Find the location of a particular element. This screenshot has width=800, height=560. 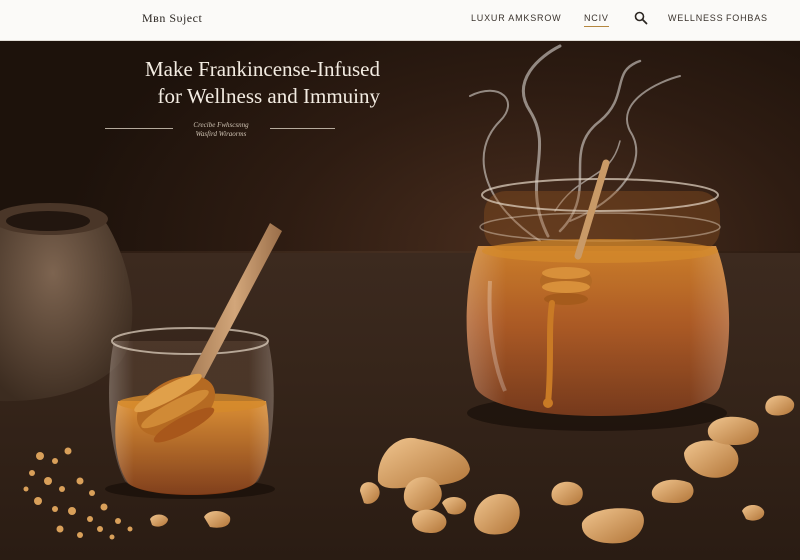

hero-tagline: Crecibe Fwhscsnng Wasfird Wiraorms is located at coordinates (221, 130).